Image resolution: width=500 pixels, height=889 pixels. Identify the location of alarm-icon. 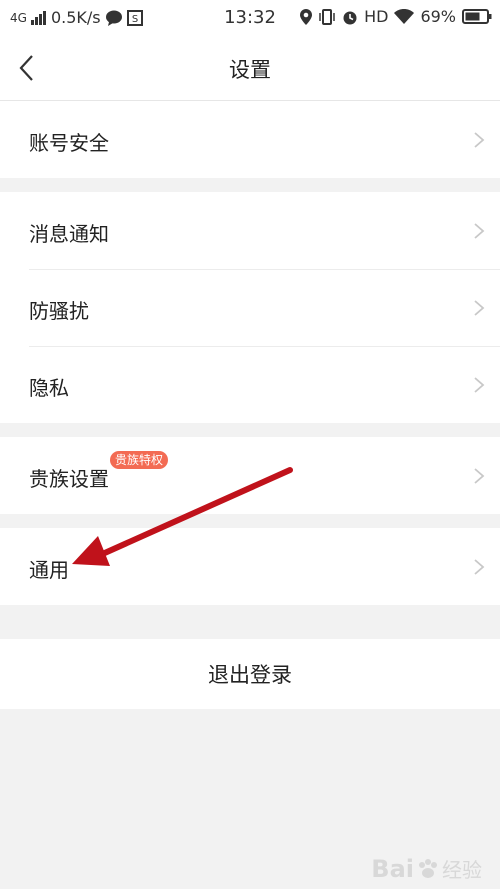
(350, 17).